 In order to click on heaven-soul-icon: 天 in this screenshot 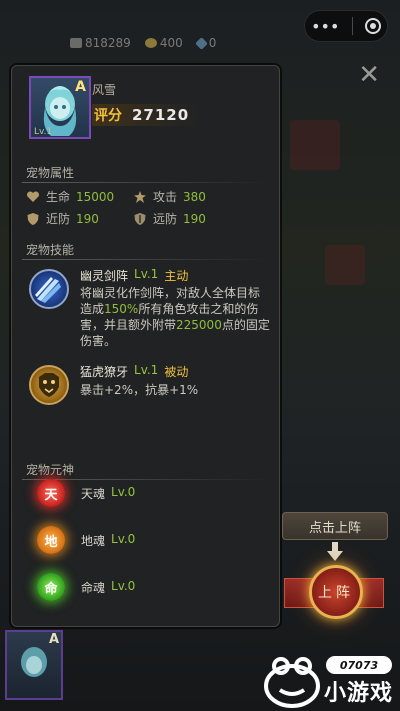, I will do `click(51, 493)`.